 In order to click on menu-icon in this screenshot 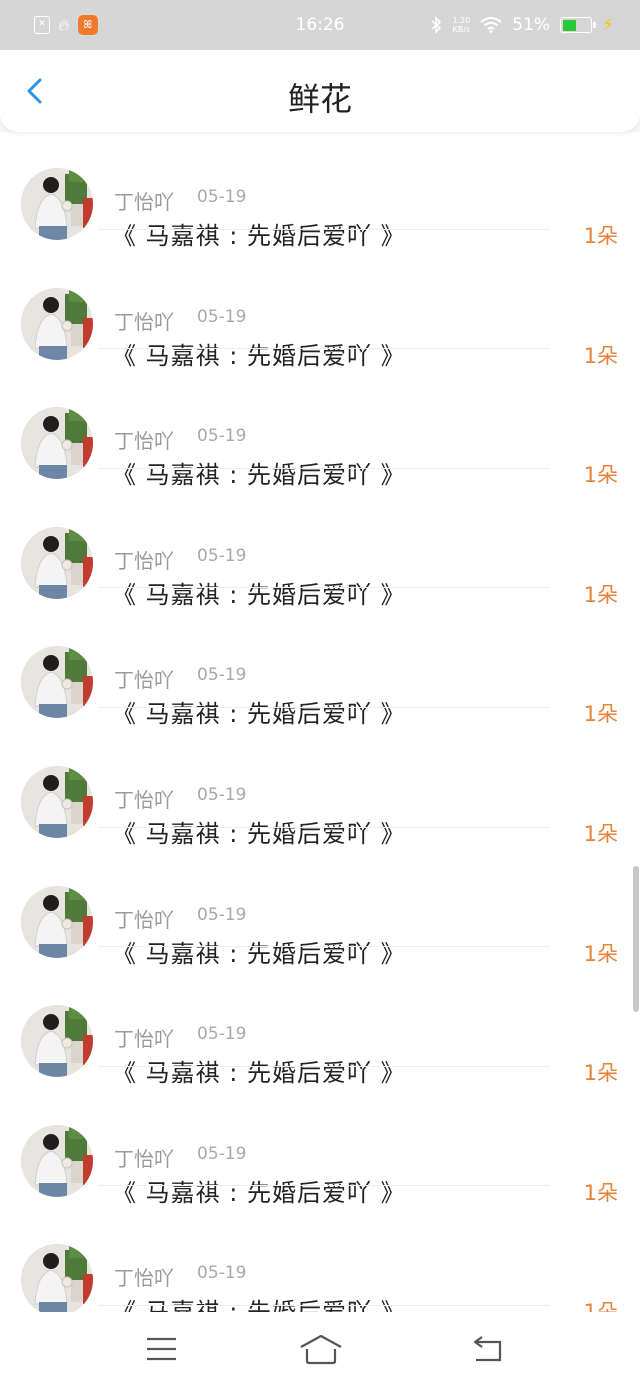, I will do `click(161, 1349)`.